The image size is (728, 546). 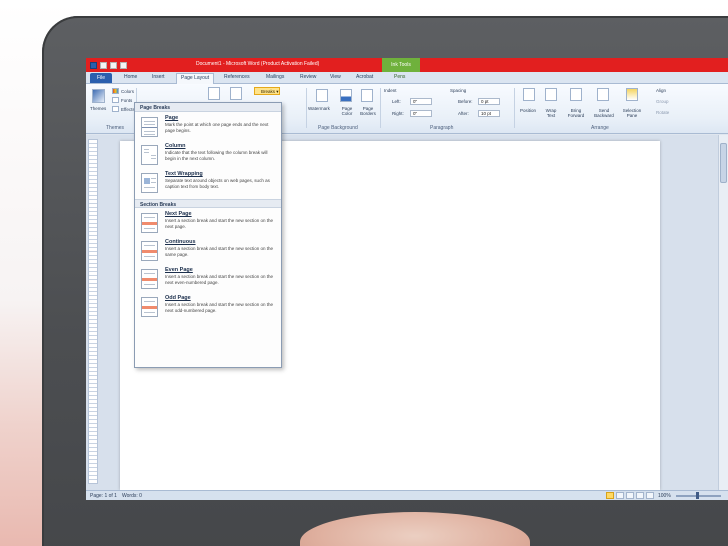 What do you see at coordinates (576, 94) in the screenshot?
I see `bring-forward-icon` at bounding box center [576, 94].